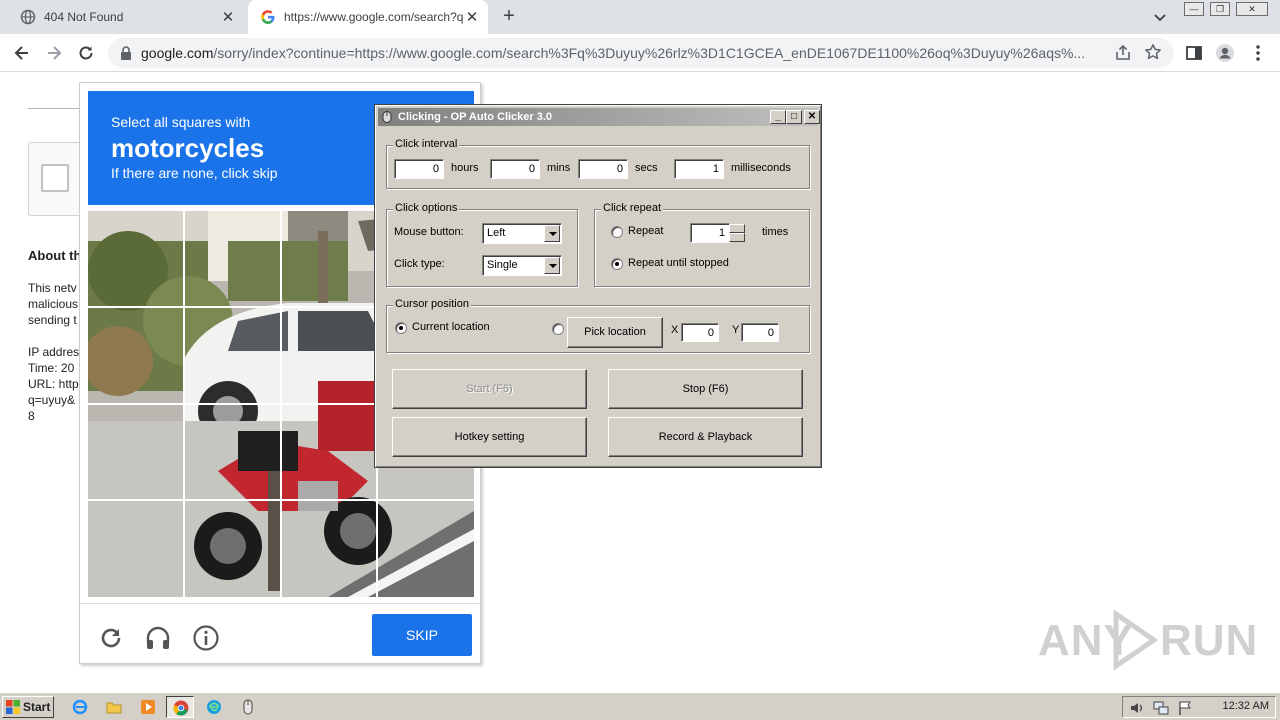  I want to click on minimize-button: —, so click(1194, 9).